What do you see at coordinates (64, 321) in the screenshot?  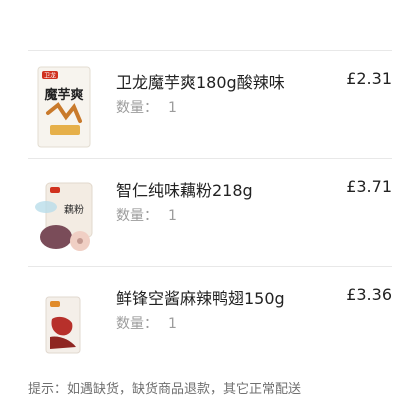 I see `duck-wings-pack-icon` at bounding box center [64, 321].